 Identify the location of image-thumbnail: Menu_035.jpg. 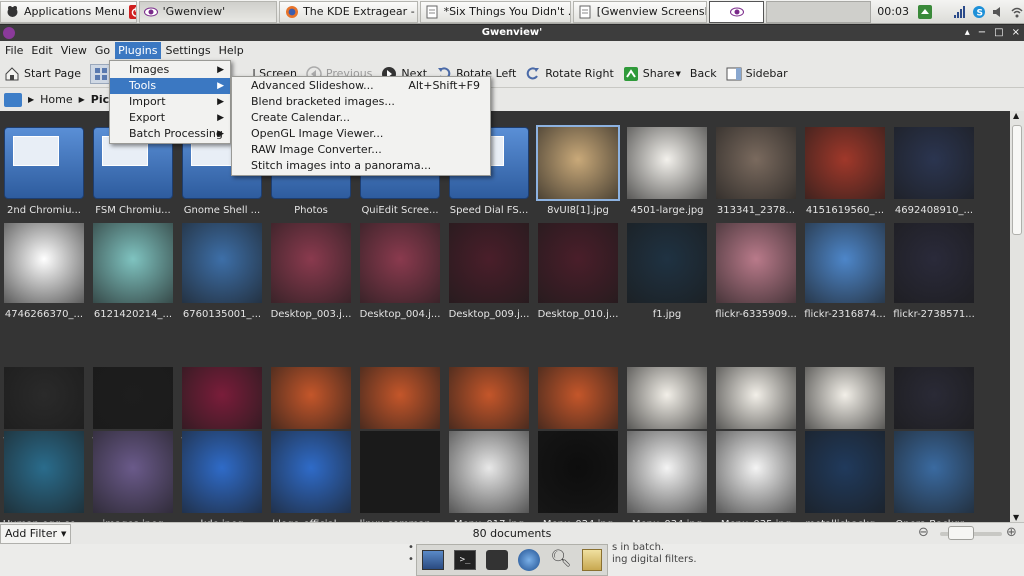
(756, 475).